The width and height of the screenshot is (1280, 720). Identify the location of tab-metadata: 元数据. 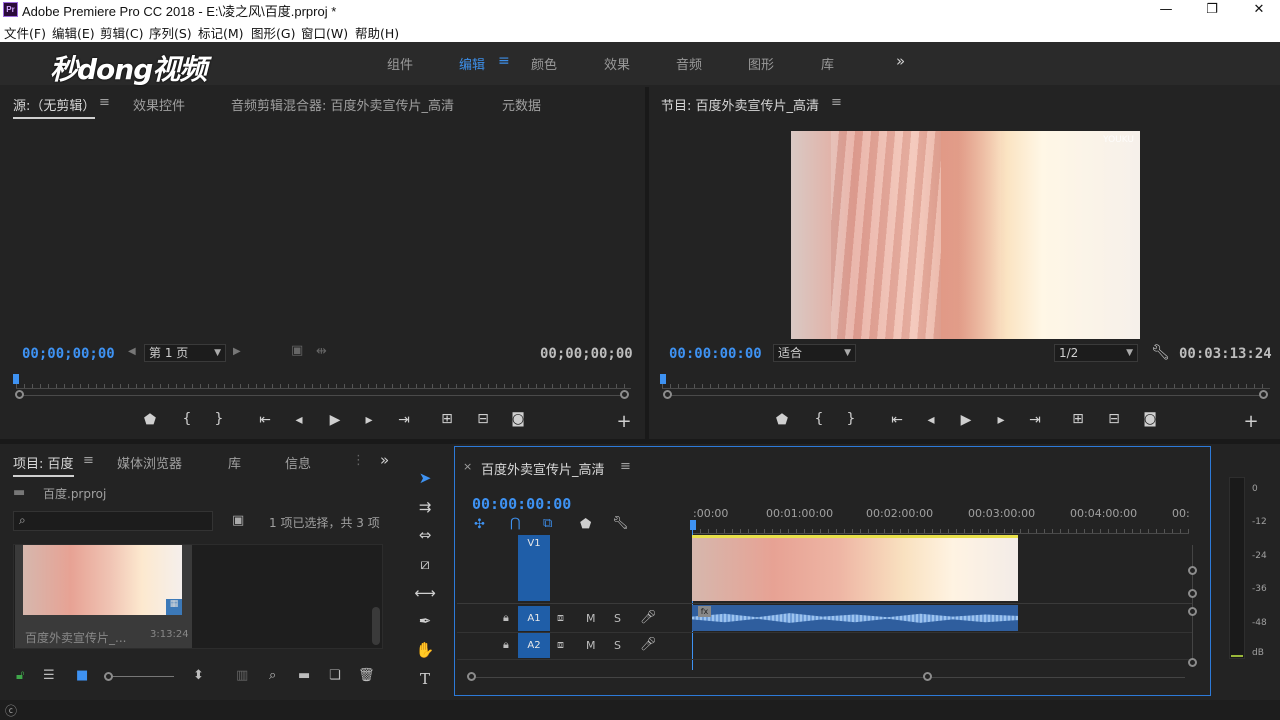
(521, 104).